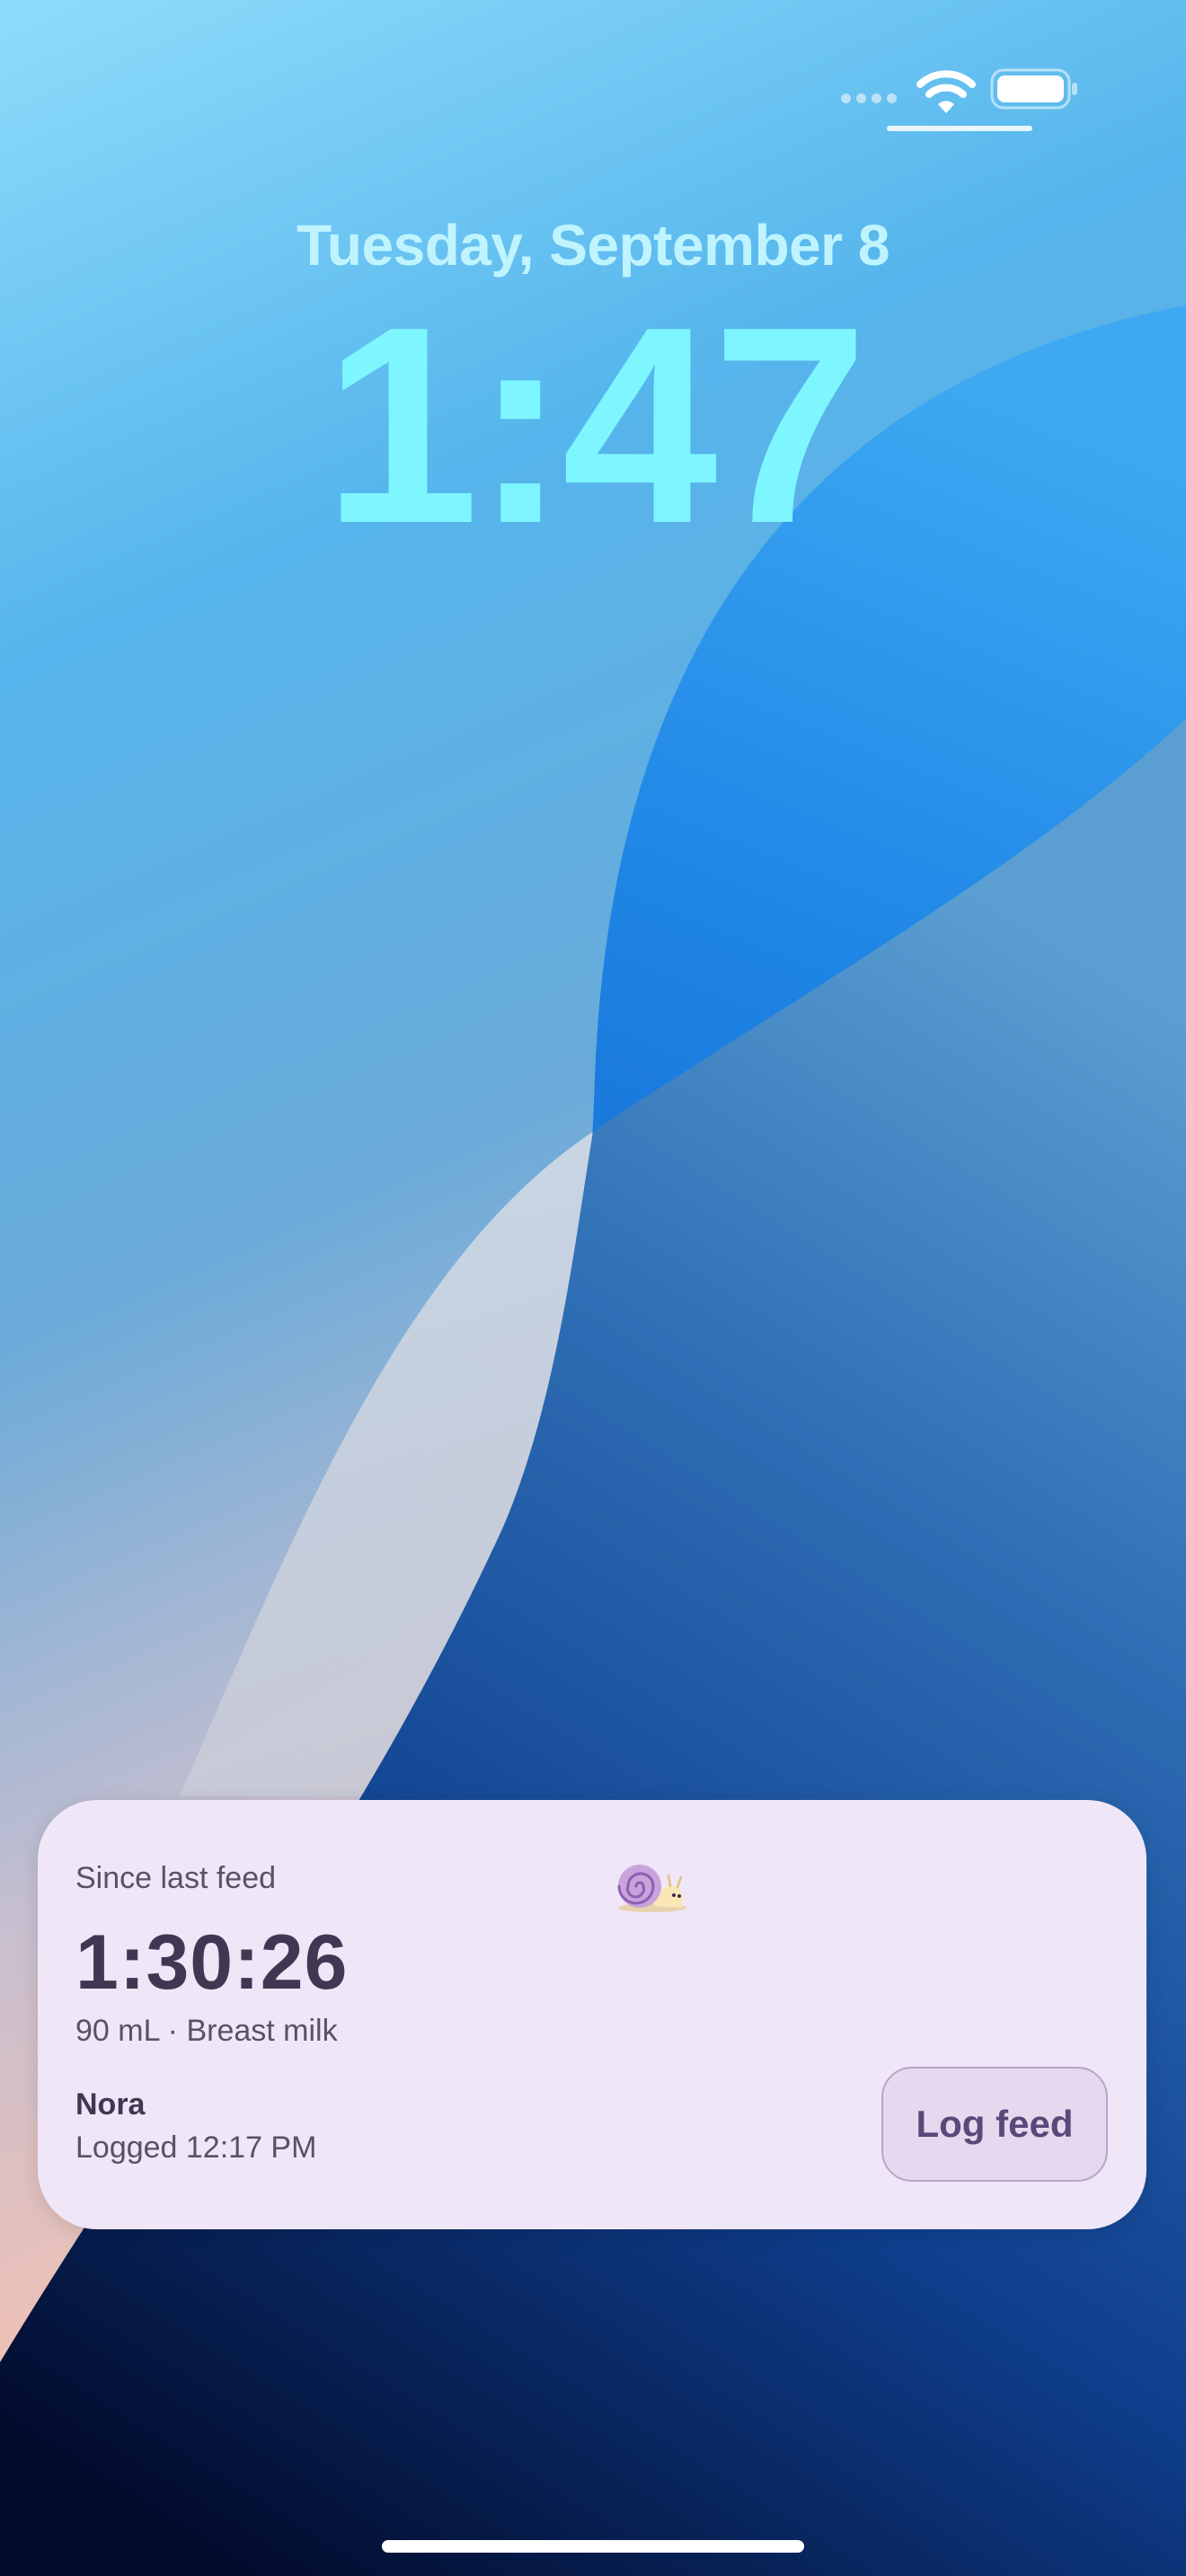  I want to click on status-underline, so click(959, 128).